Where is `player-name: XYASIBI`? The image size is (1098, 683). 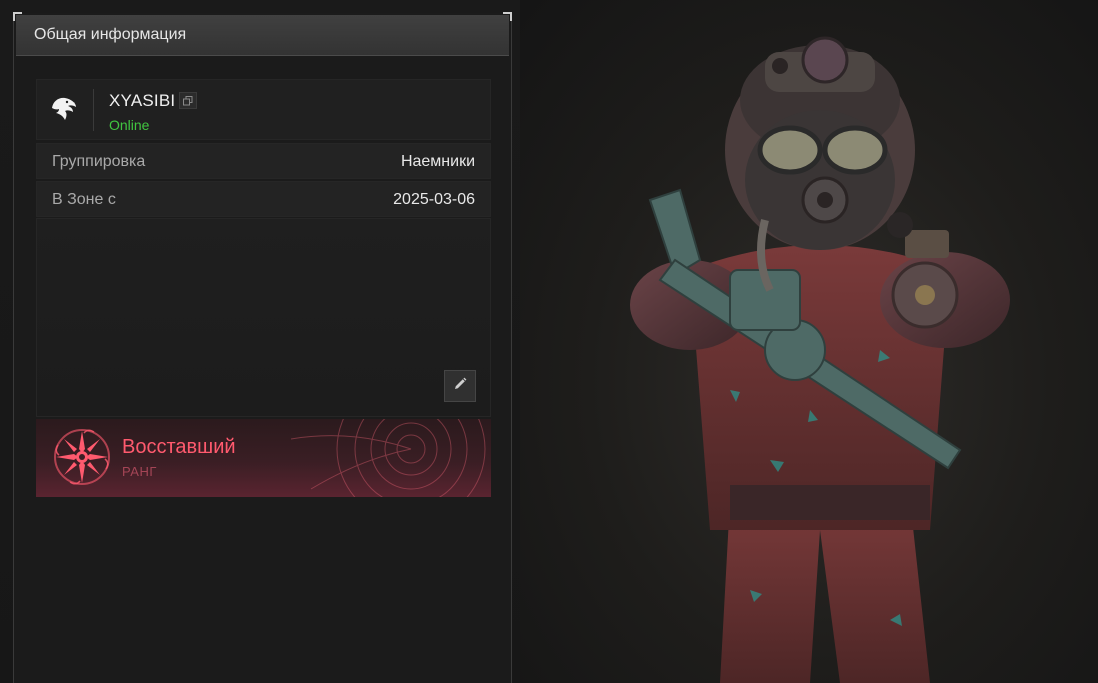 player-name: XYASIBI is located at coordinates (142, 100).